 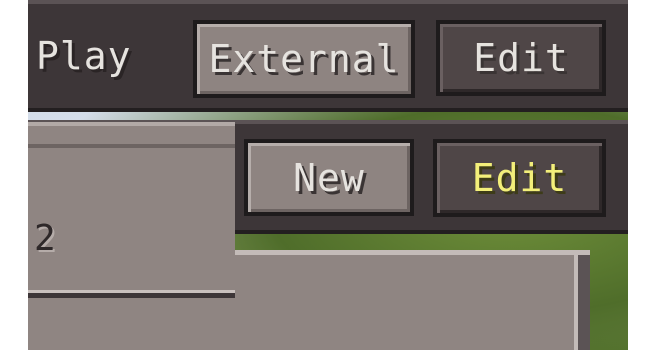 What do you see at coordinates (582, 302) in the screenshot?
I see `bottom-frame-rim` at bounding box center [582, 302].